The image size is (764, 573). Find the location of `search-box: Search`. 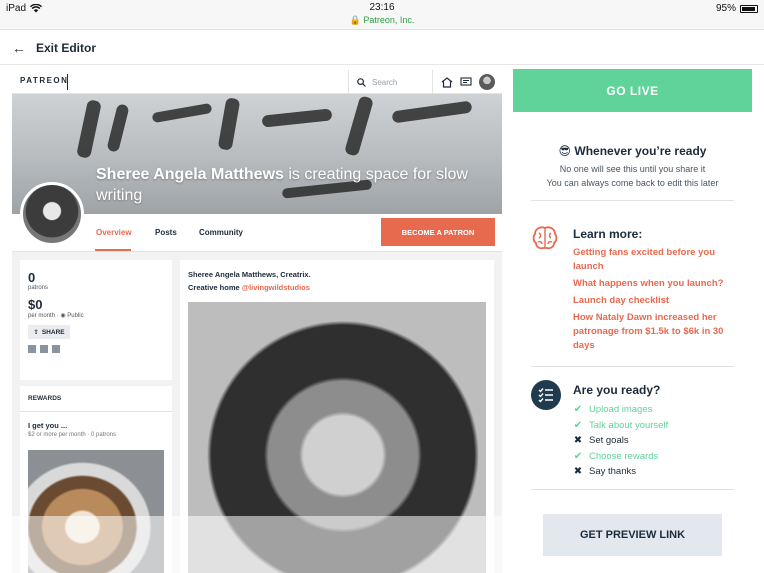

search-box: Search is located at coordinates (389, 82).